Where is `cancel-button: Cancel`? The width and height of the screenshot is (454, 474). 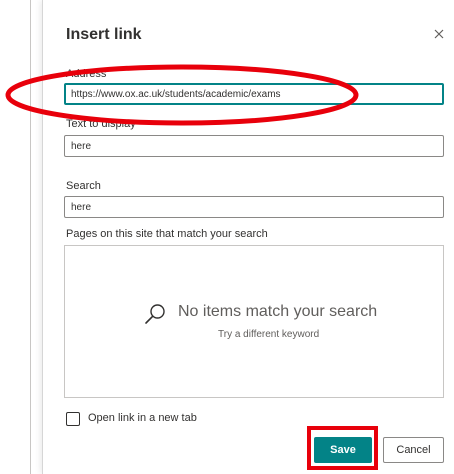 cancel-button: Cancel is located at coordinates (413, 450).